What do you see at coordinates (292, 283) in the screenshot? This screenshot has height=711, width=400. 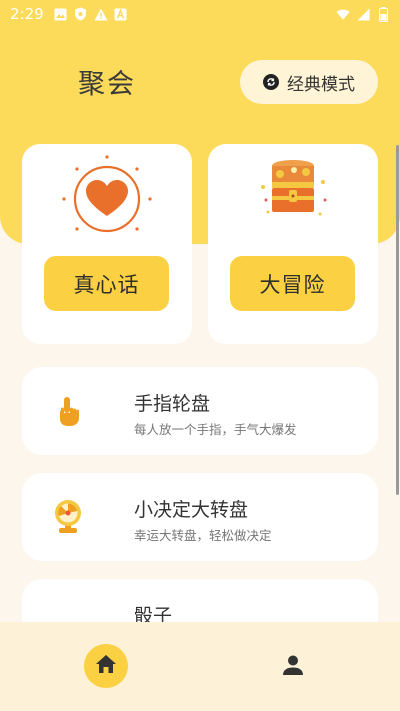 I see `dare-button: 大冒险` at bounding box center [292, 283].